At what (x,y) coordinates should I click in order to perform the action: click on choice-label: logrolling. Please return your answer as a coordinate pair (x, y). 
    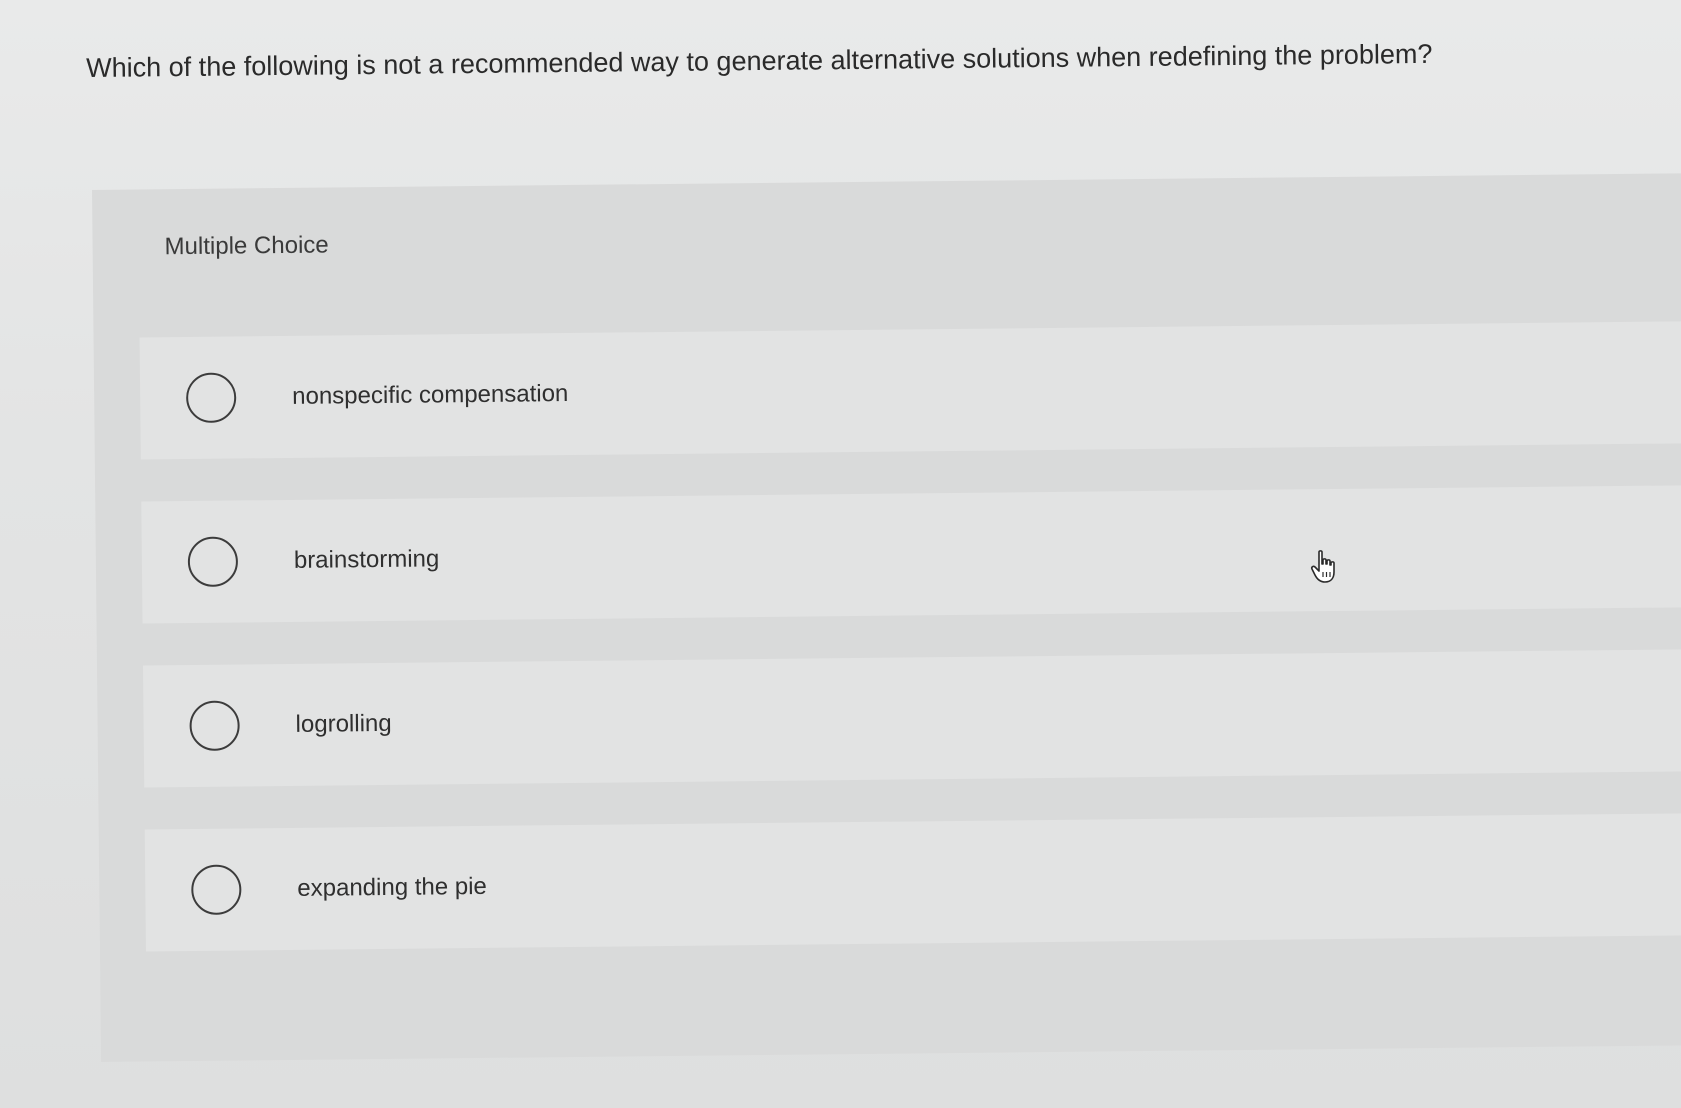
    Looking at the image, I should click on (343, 723).